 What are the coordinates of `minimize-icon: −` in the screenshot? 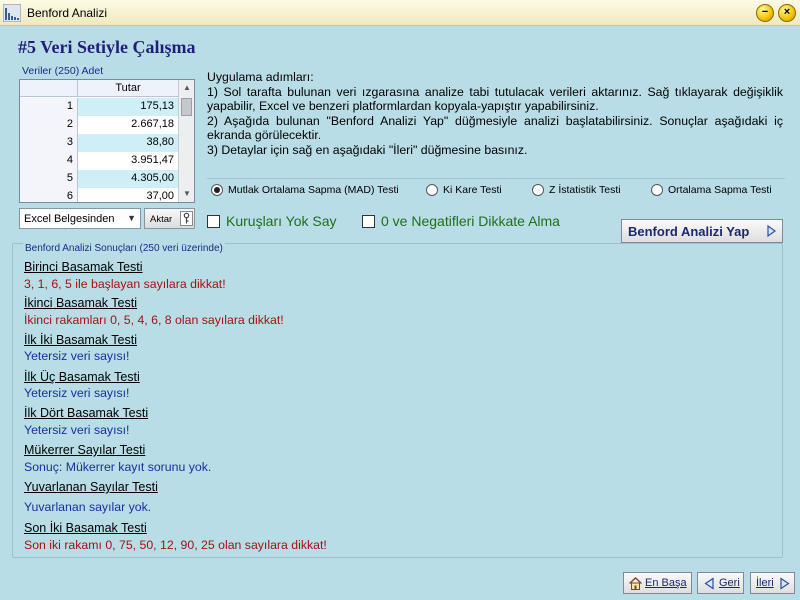 It's located at (765, 13).